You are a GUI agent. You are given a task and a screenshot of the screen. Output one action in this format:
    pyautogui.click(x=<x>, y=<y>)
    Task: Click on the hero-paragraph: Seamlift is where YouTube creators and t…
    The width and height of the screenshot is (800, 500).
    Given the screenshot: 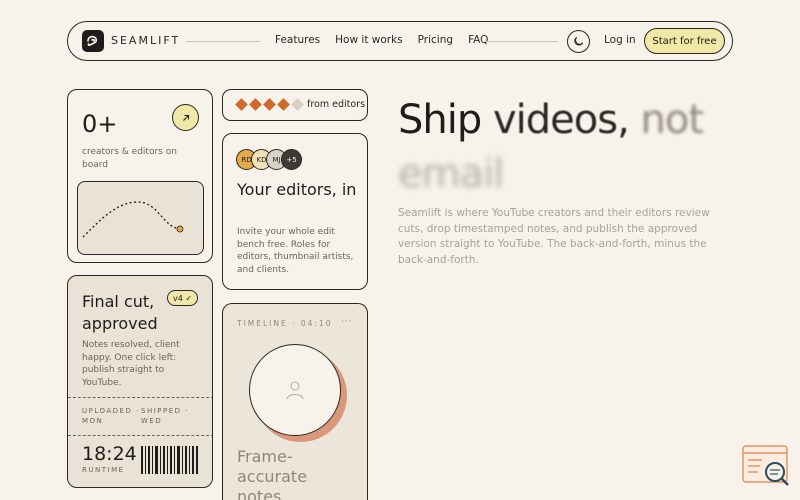 What is the action you would take?
    pyautogui.click(x=554, y=236)
    